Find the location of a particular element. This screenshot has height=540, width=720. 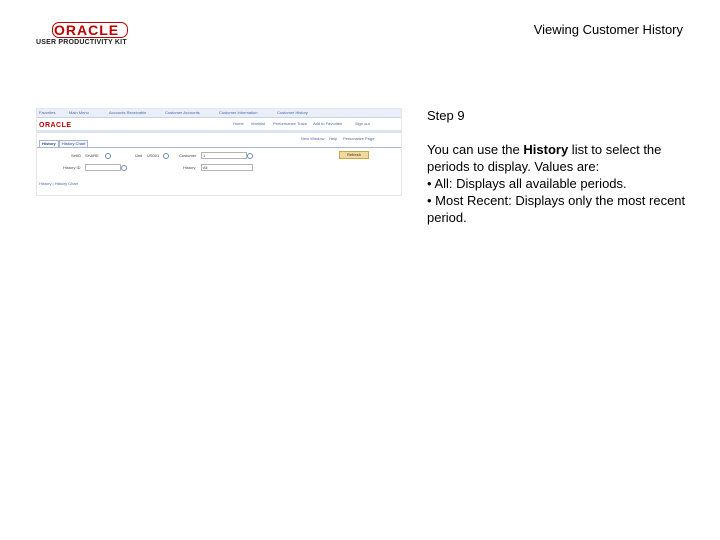

customer-field: 1 is located at coordinates (224, 155).